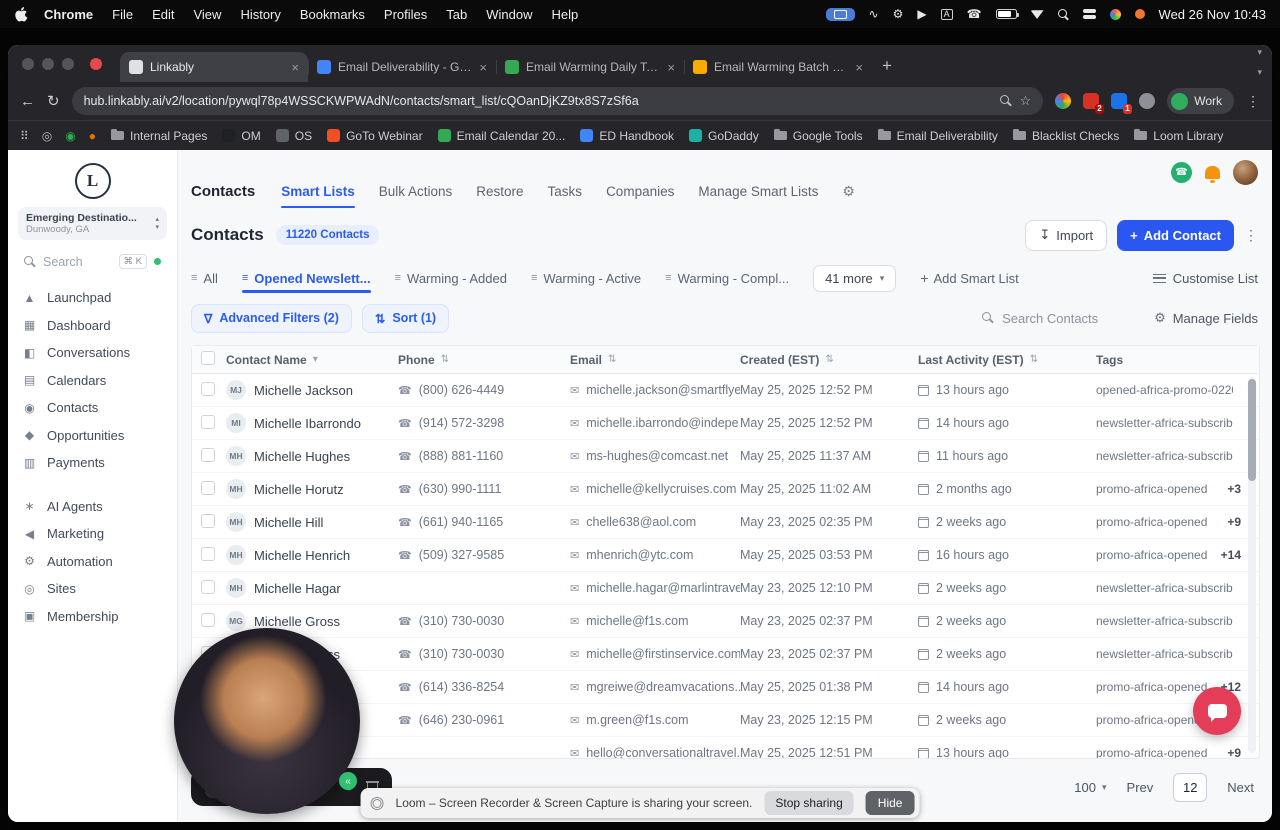  I want to click on site-shortcut-icon: ●, so click(92, 136).